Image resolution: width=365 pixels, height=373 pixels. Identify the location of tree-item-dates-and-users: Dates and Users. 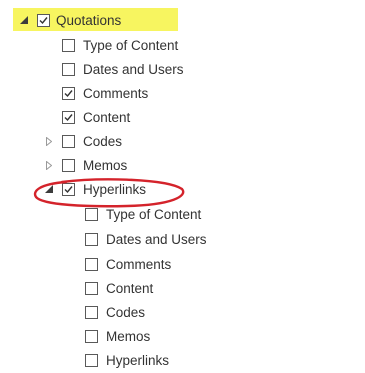
(123, 69).